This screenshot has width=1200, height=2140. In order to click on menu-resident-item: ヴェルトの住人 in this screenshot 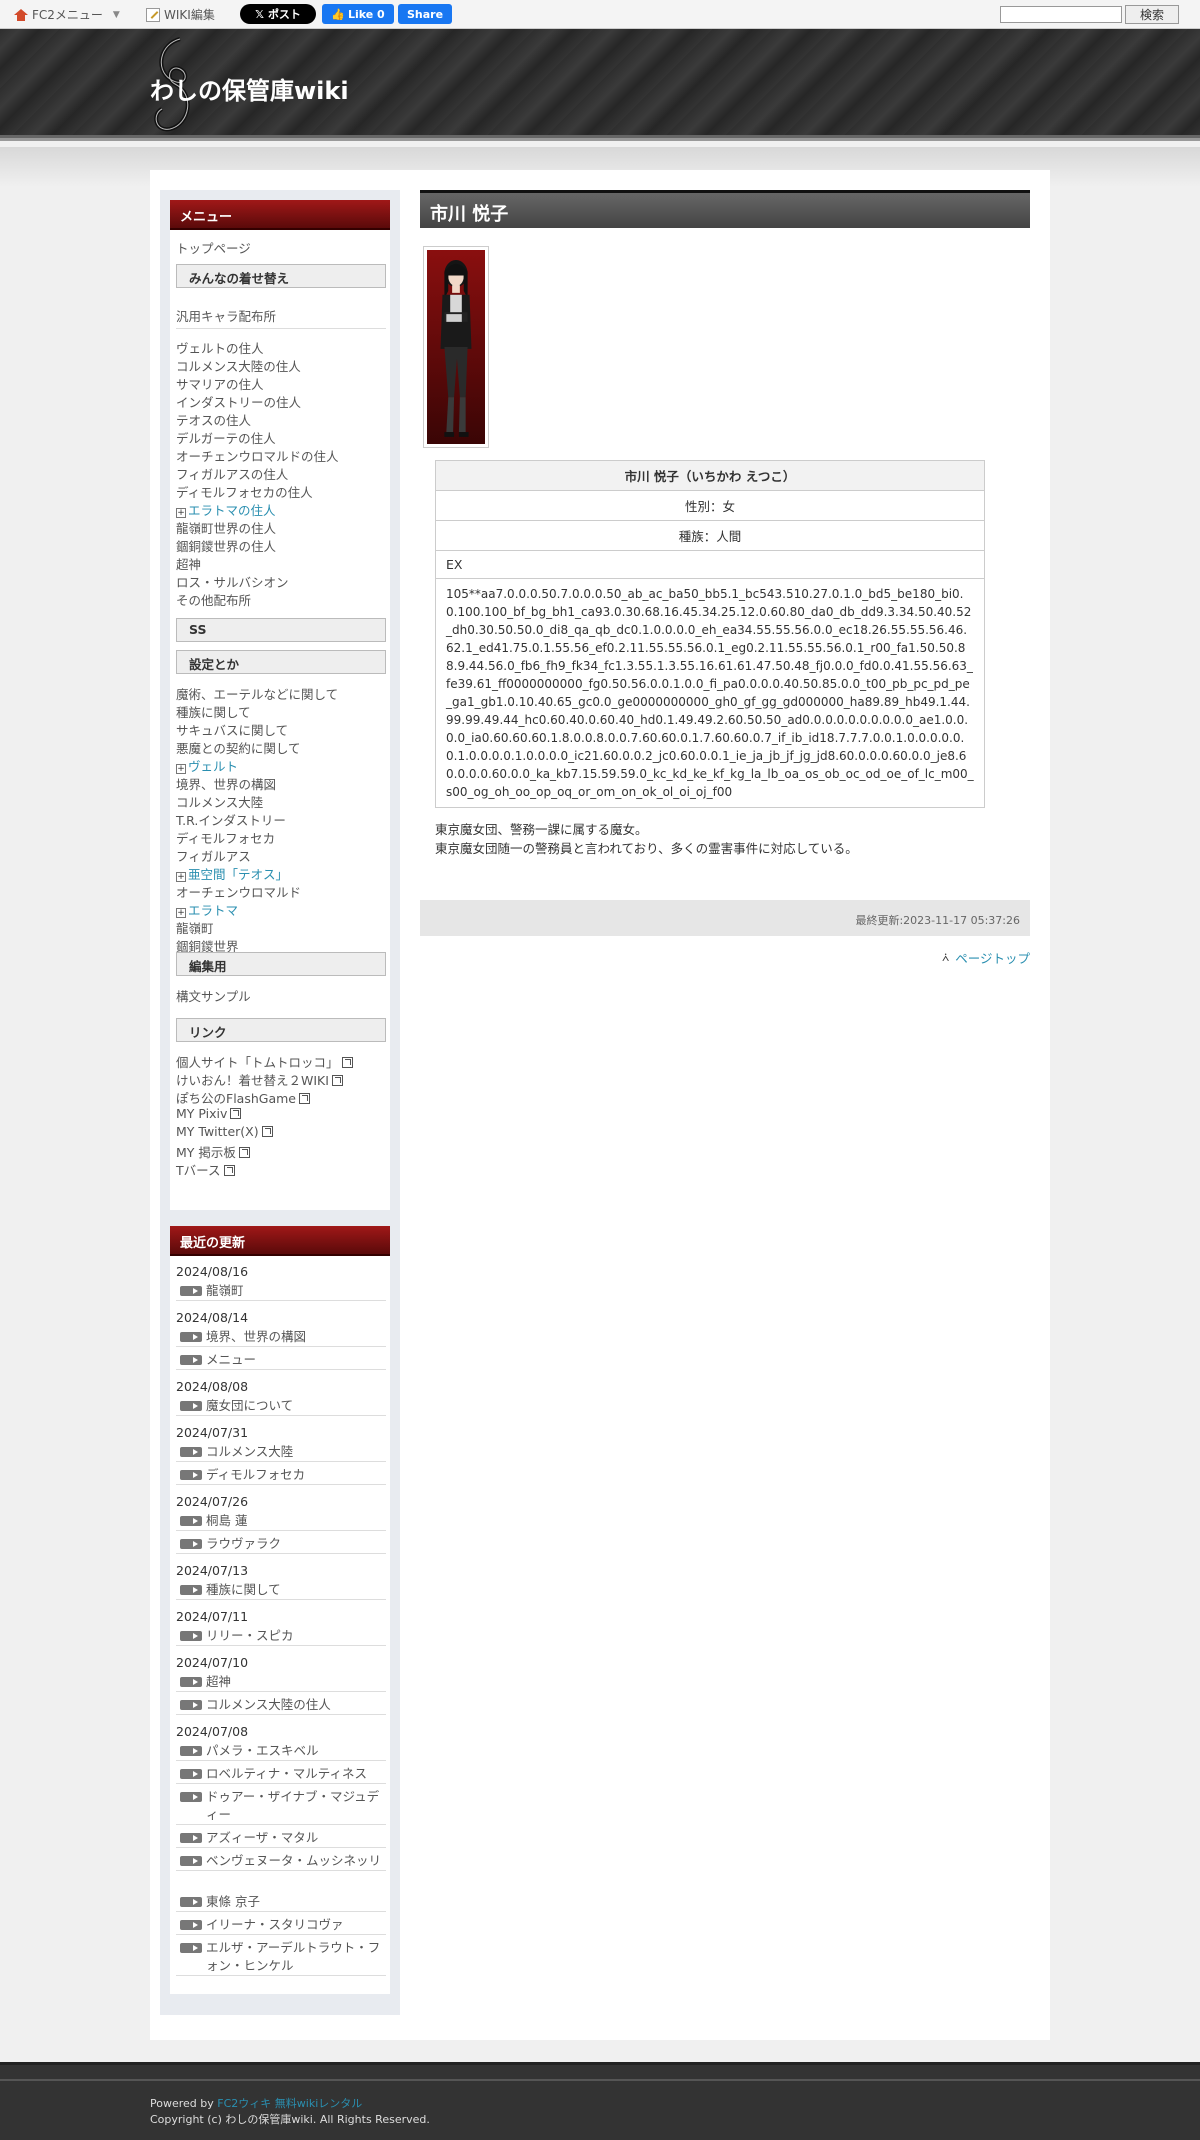, I will do `click(220, 347)`.